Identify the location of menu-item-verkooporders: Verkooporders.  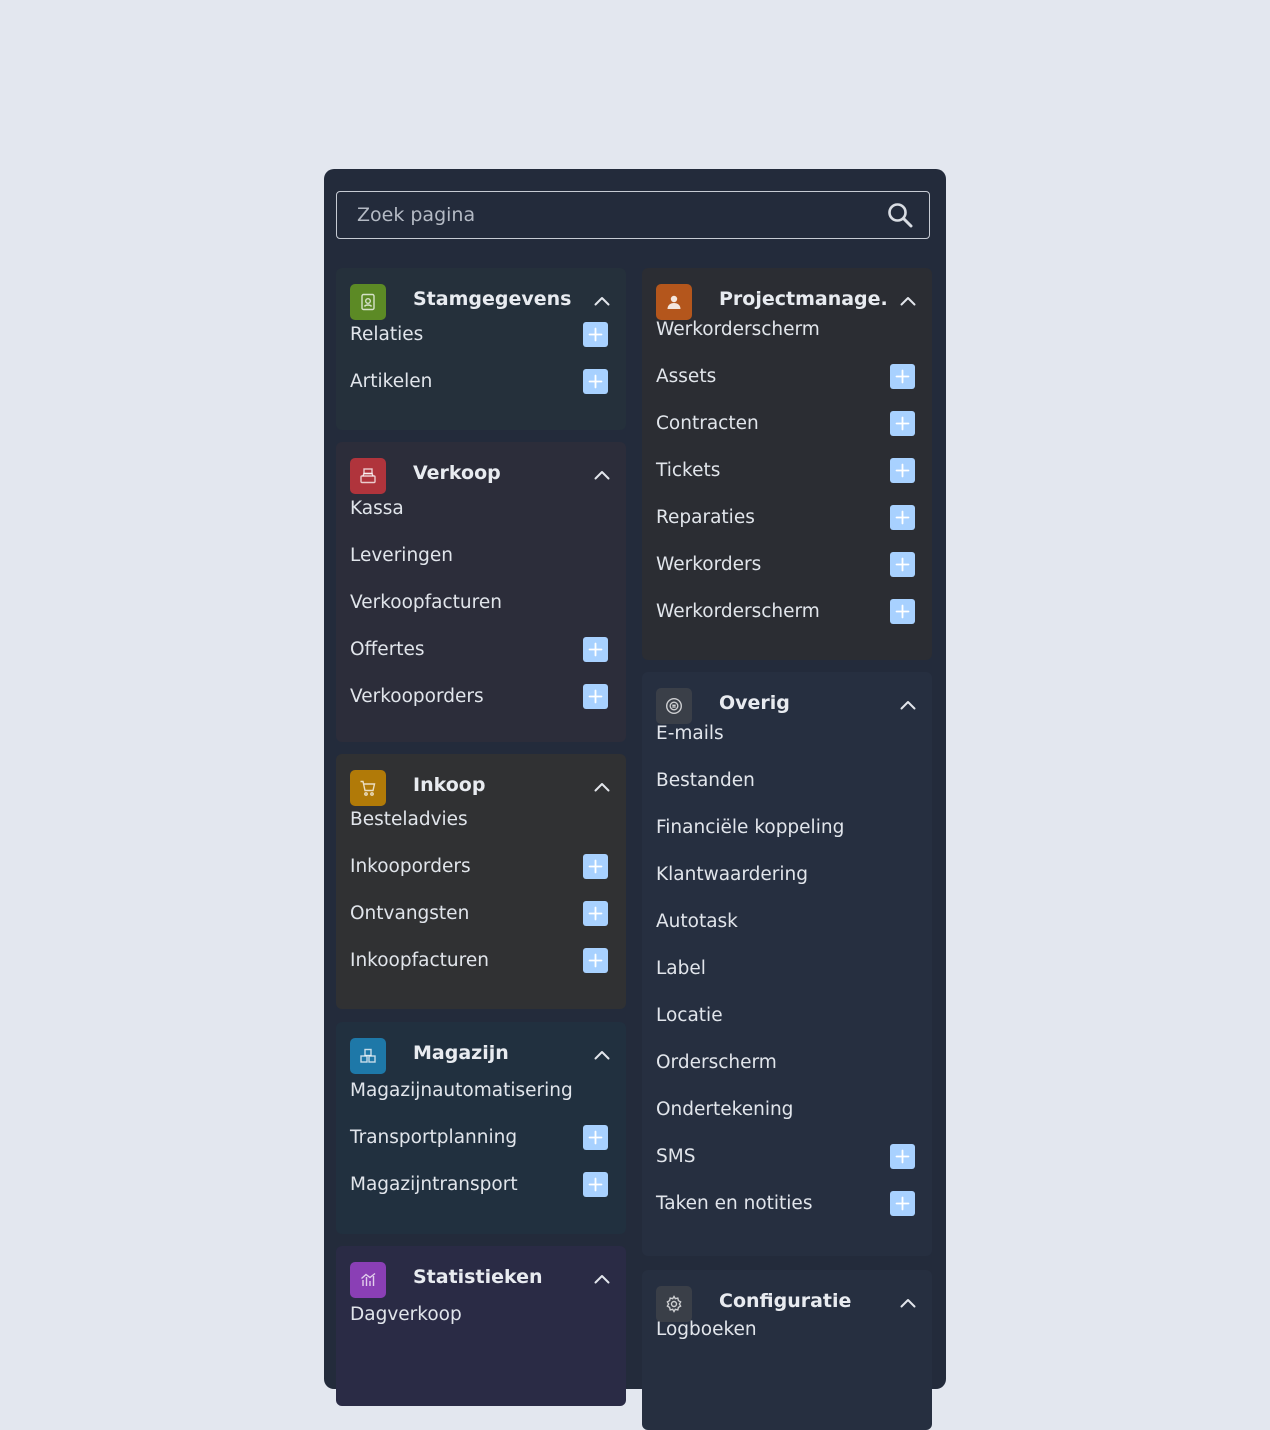
(481, 696).